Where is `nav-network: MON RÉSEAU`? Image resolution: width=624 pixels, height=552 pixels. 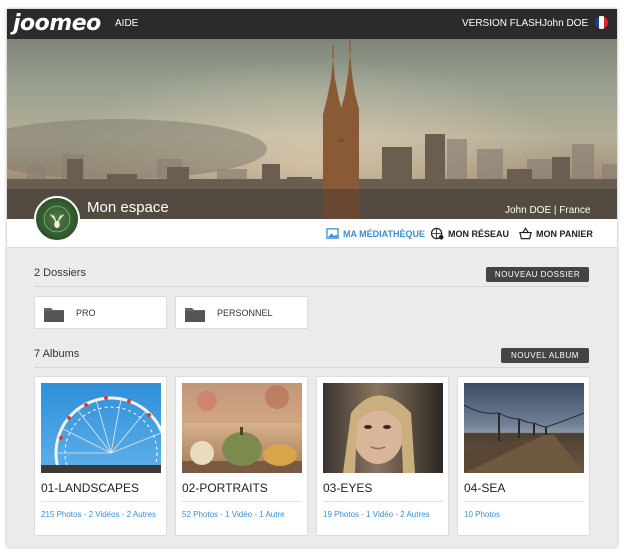
nav-network: MON RÉSEAU is located at coordinates (470, 233).